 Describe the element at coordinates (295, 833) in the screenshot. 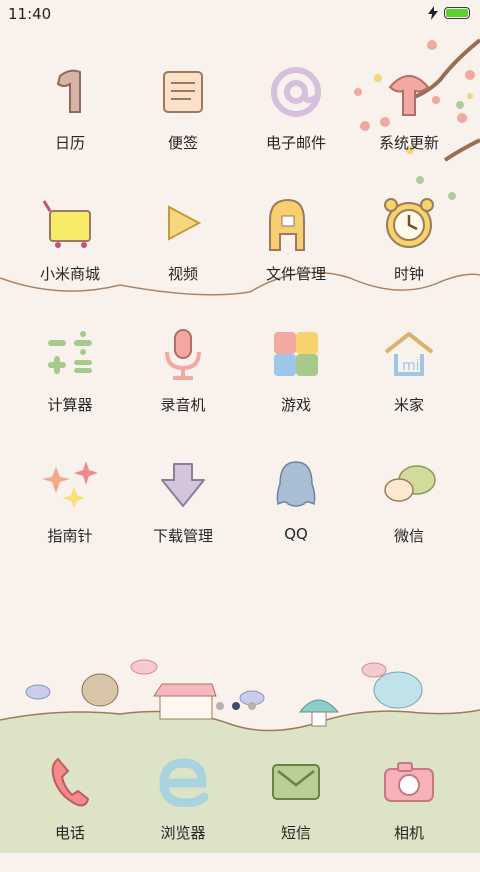

I see `app-label: 短信` at that location.